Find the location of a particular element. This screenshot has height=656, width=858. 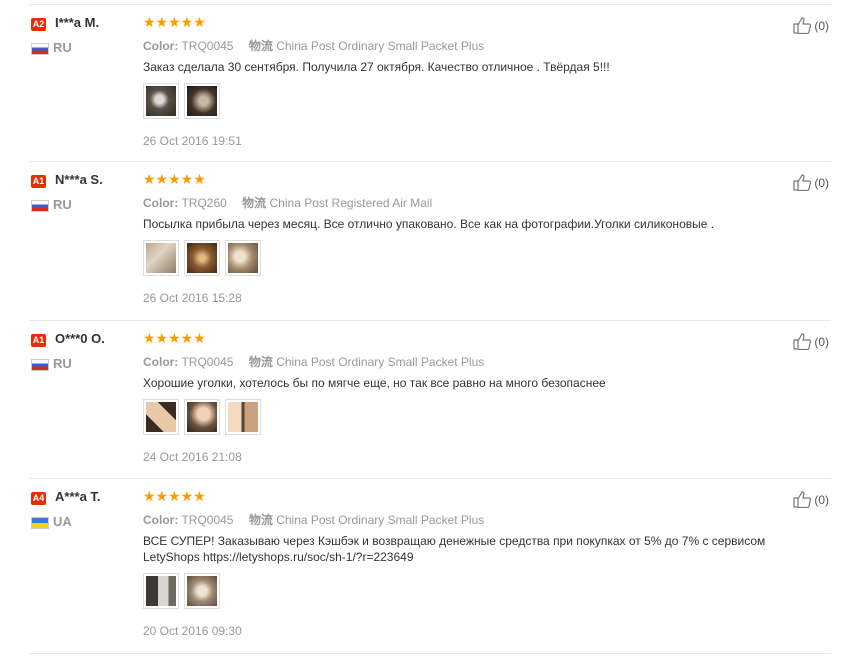

logistics-value: China Post Registered Air Mail is located at coordinates (351, 203).